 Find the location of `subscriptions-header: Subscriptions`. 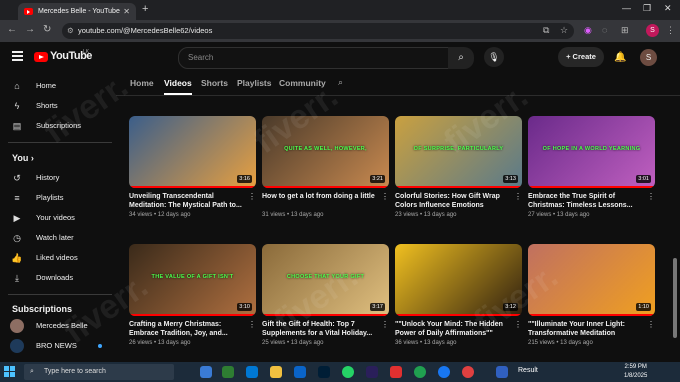

subscriptions-header: Subscriptions is located at coordinates (42, 309).